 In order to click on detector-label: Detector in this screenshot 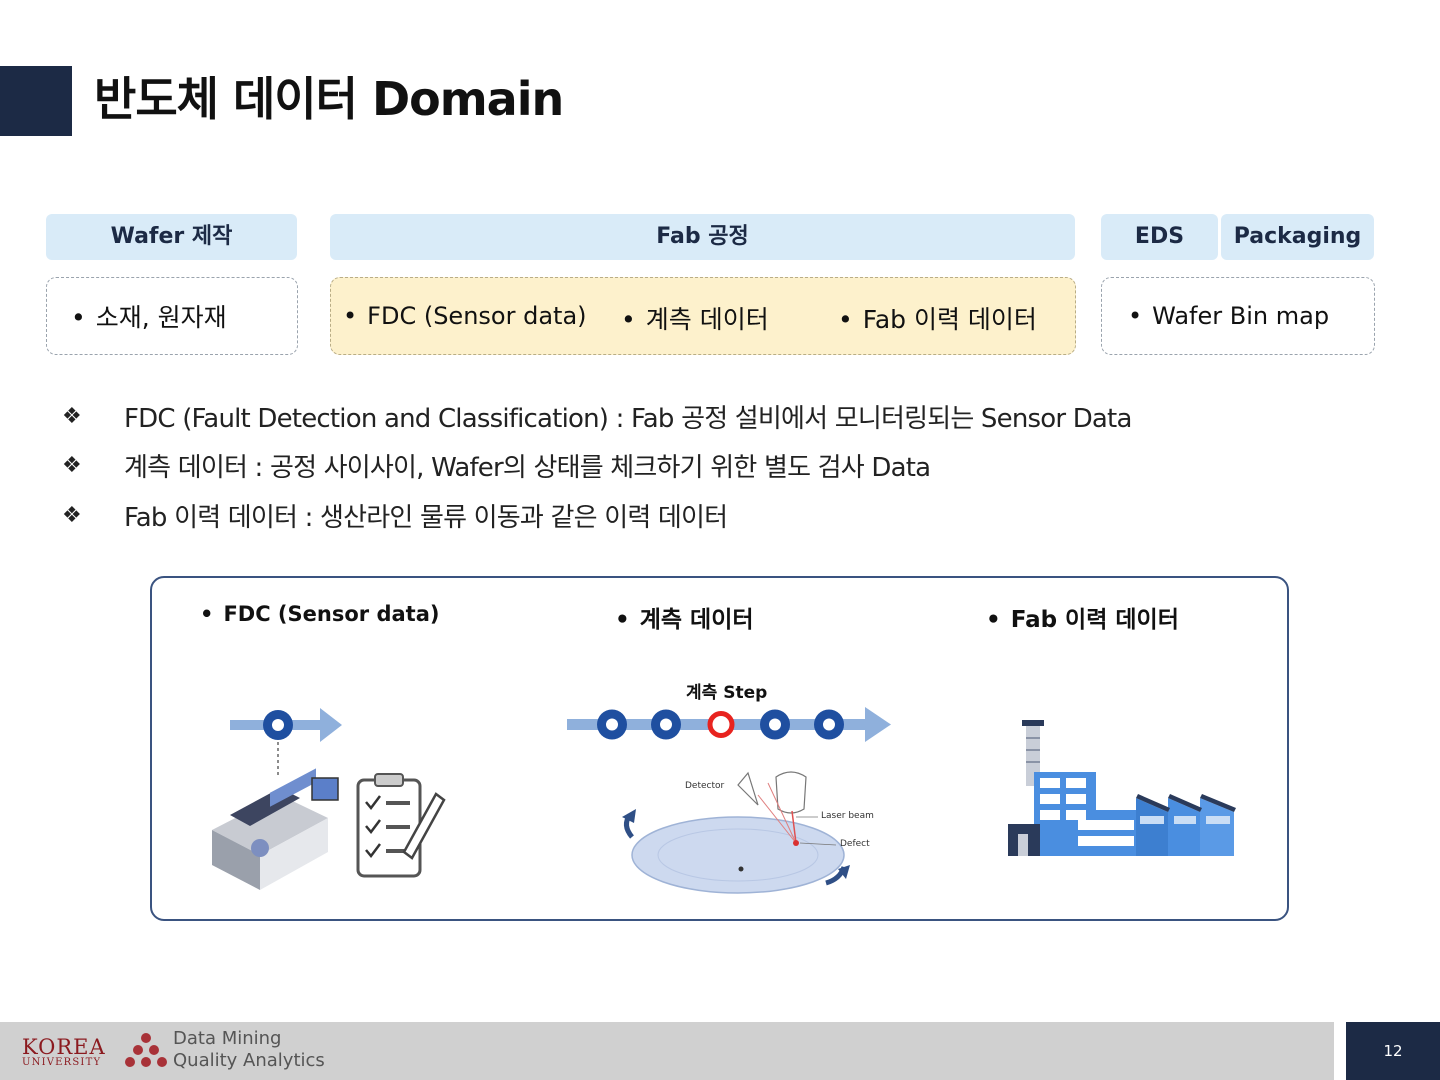, I will do `click(705, 786)`.